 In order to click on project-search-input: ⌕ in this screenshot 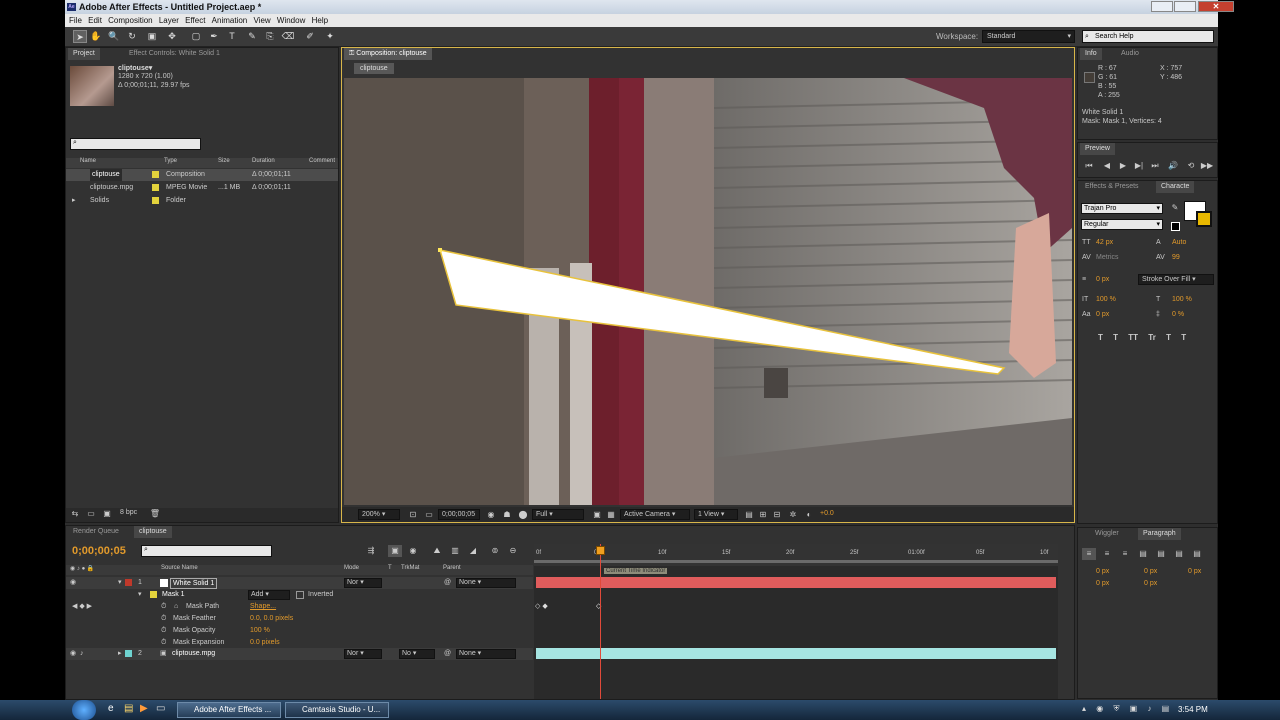, I will do `click(135, 144)`.